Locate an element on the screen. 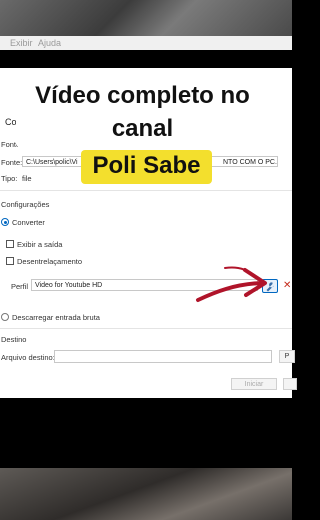  title-line-1: Vídeo completo no is located at coordinates (142, 95).